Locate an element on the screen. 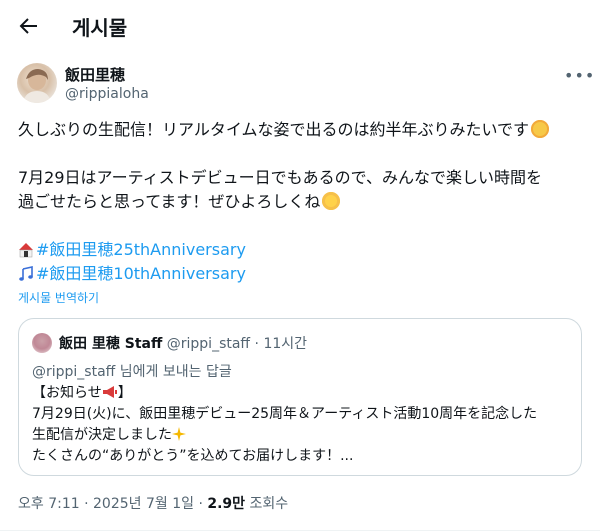  hashtag-item: #飯田里穂25thAnniversary is located at coordinates (132, 250).